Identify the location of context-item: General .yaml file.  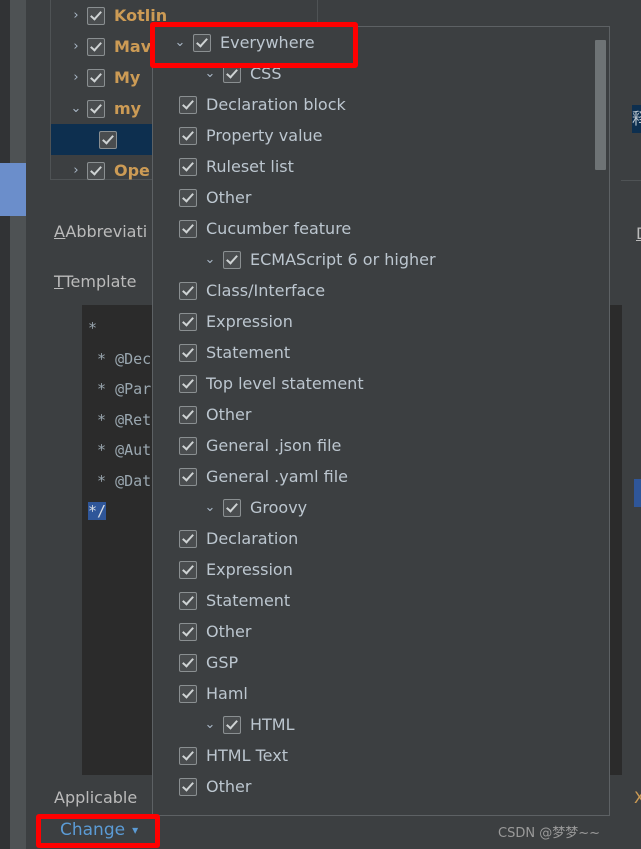
(374, 476).